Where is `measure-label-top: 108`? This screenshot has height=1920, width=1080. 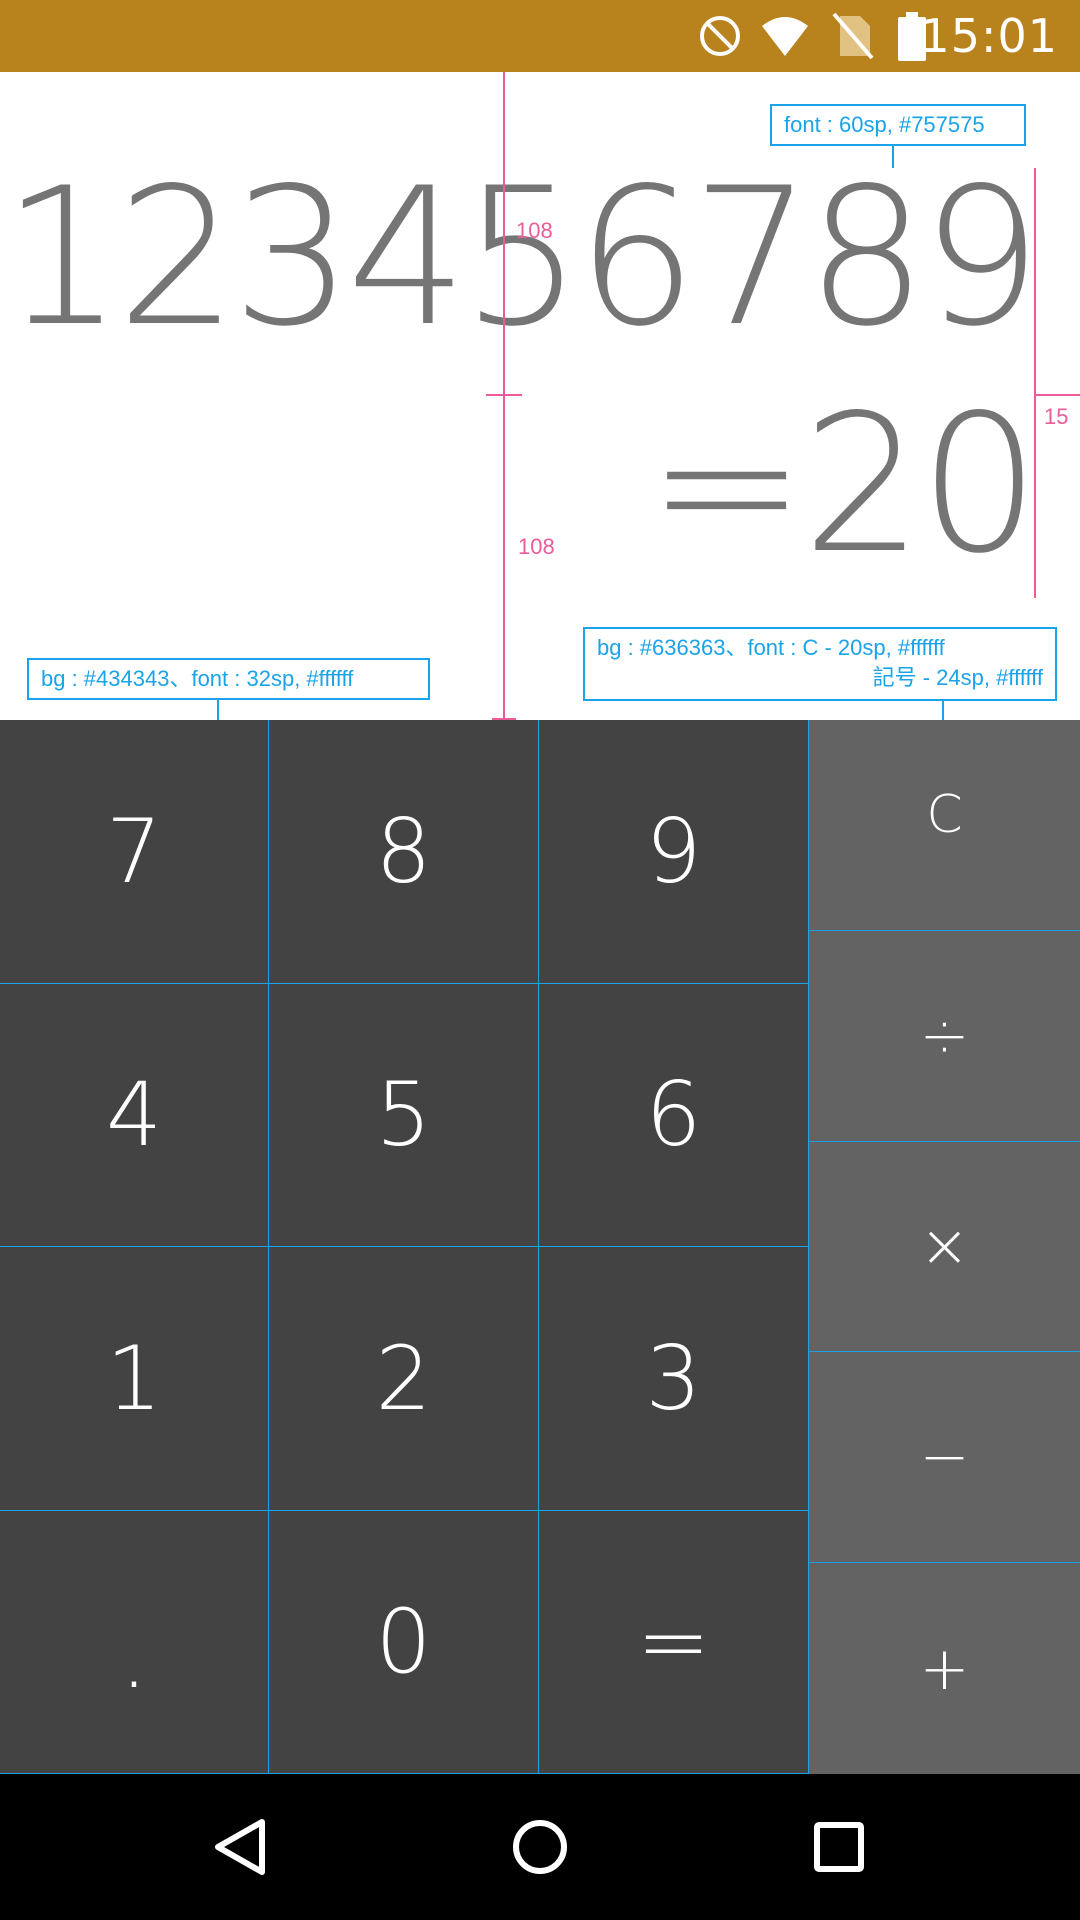
measure-label-top: 108 is located at coordinates (534, 230).